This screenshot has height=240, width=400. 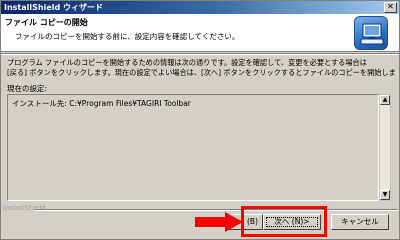 What do you see at coordinates (200, 7) in the screenshot?
I see `title-bar: InstallShield ウィザード ✕` at bounding box center [200, 7].